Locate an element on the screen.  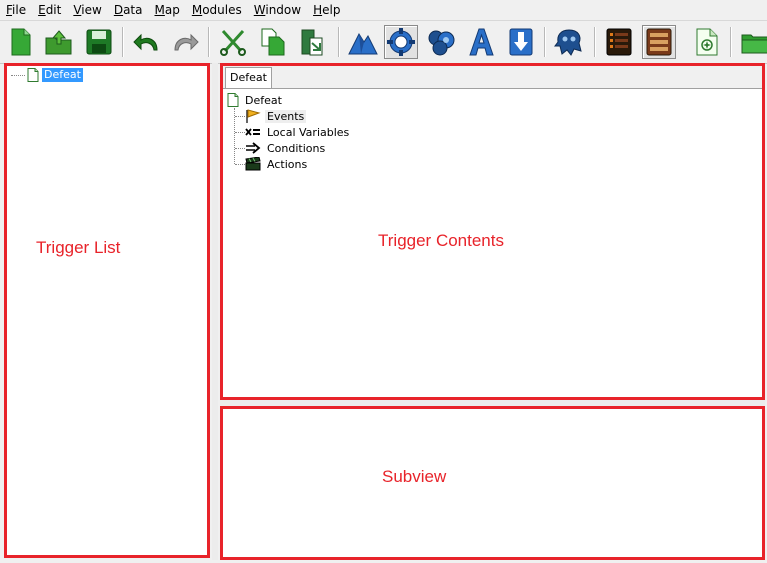
trigger-module-button is located at coordinates (401, 42).